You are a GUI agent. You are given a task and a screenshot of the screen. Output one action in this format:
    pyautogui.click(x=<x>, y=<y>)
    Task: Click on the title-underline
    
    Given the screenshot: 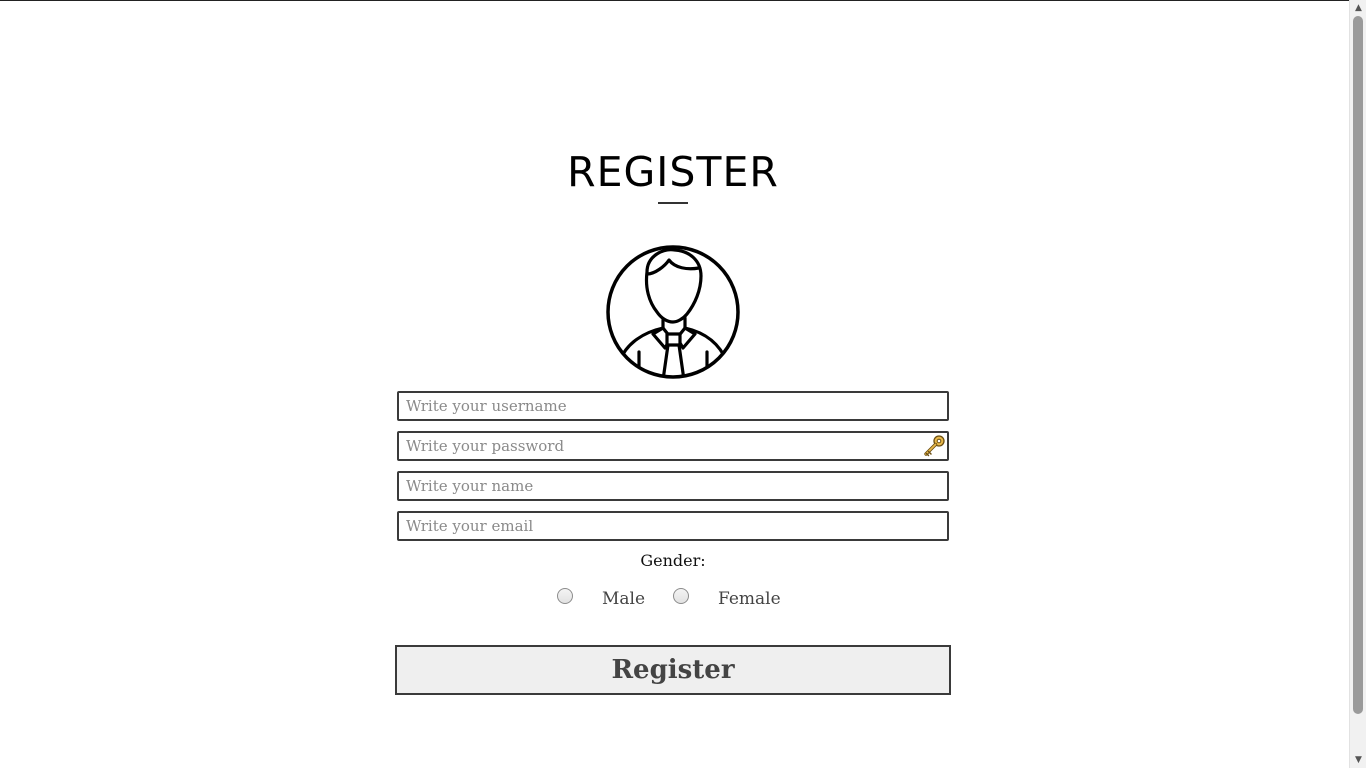 What is the action you would take?
    pyautogui.click(x=673, y=203)
    